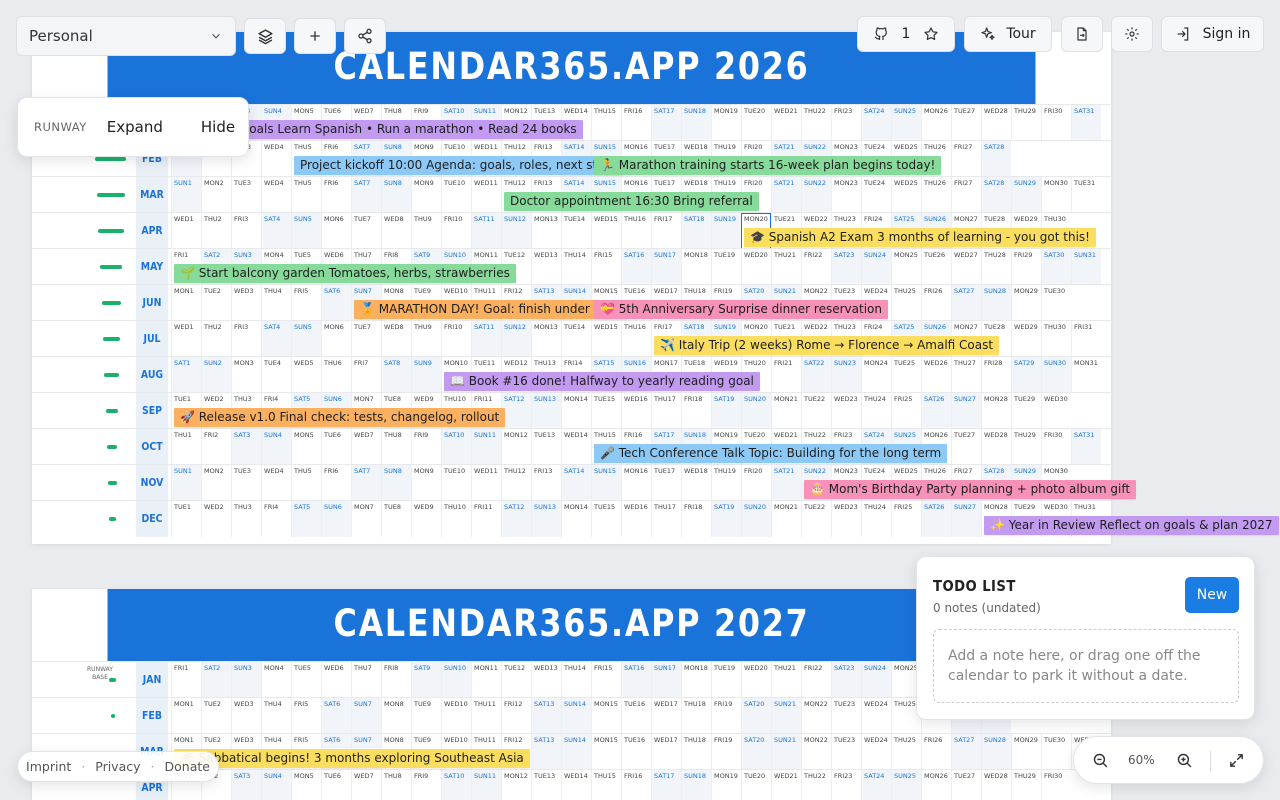 Image resolution: width=1280 pixels, height=800 pixels. I want to click on day-cell: SAT28, so click(996, 195).